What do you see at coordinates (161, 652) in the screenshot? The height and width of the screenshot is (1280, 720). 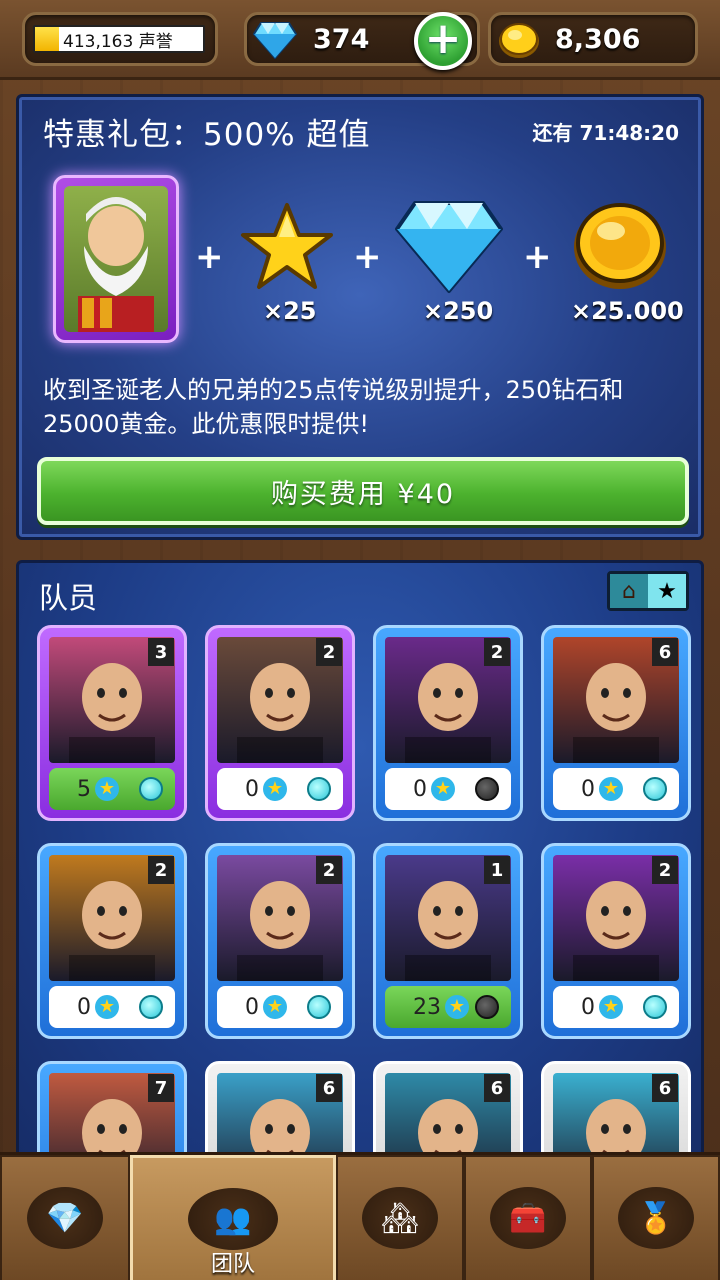 I see `hero-level-badge: 3` at bounding box center [161, 652].